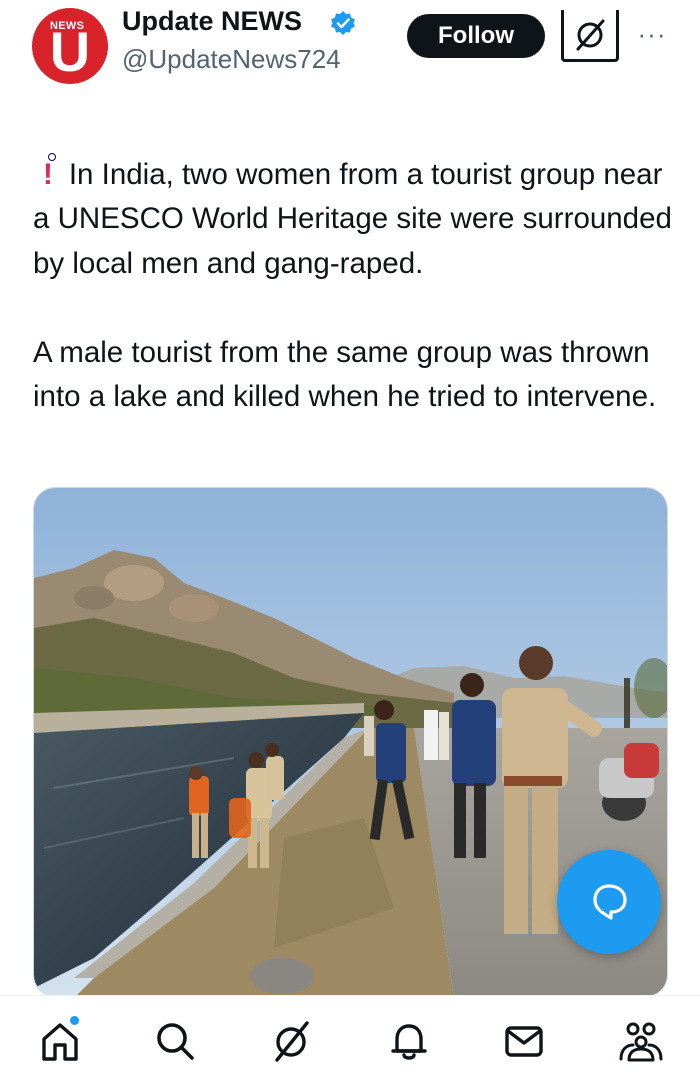 The height and width of the screenshot is (1074, 700). What do you see at coordinates (52, 128) in the screenshot?
I see `india-flag-icon` at bounding box center [52, 128].